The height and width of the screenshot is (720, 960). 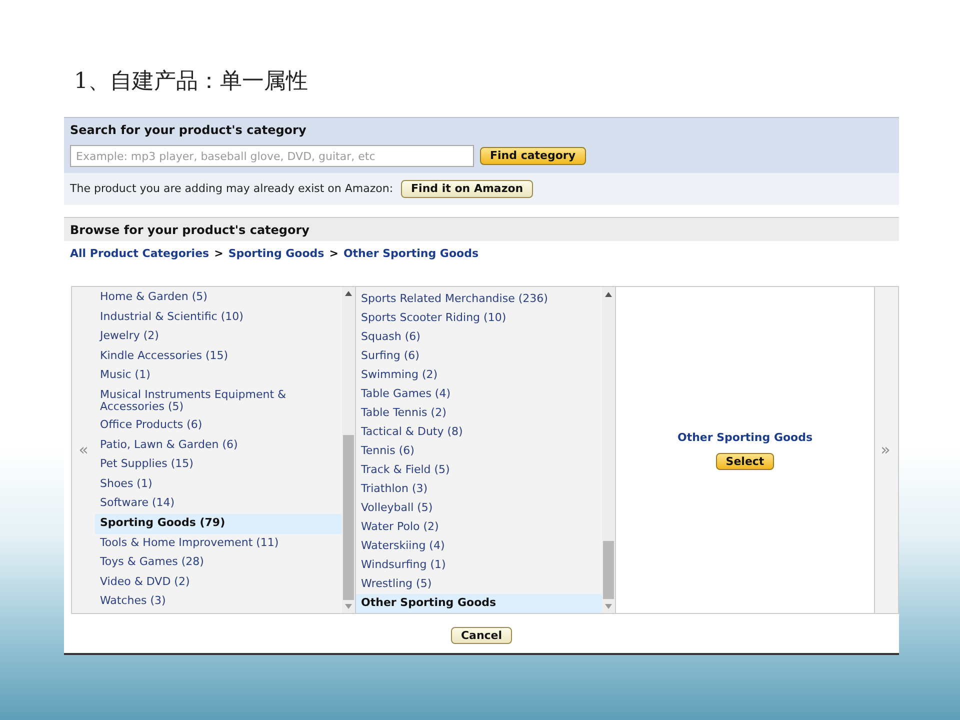 I want to click on category-item: Windsurfing (1), so click(x=479, y=565).